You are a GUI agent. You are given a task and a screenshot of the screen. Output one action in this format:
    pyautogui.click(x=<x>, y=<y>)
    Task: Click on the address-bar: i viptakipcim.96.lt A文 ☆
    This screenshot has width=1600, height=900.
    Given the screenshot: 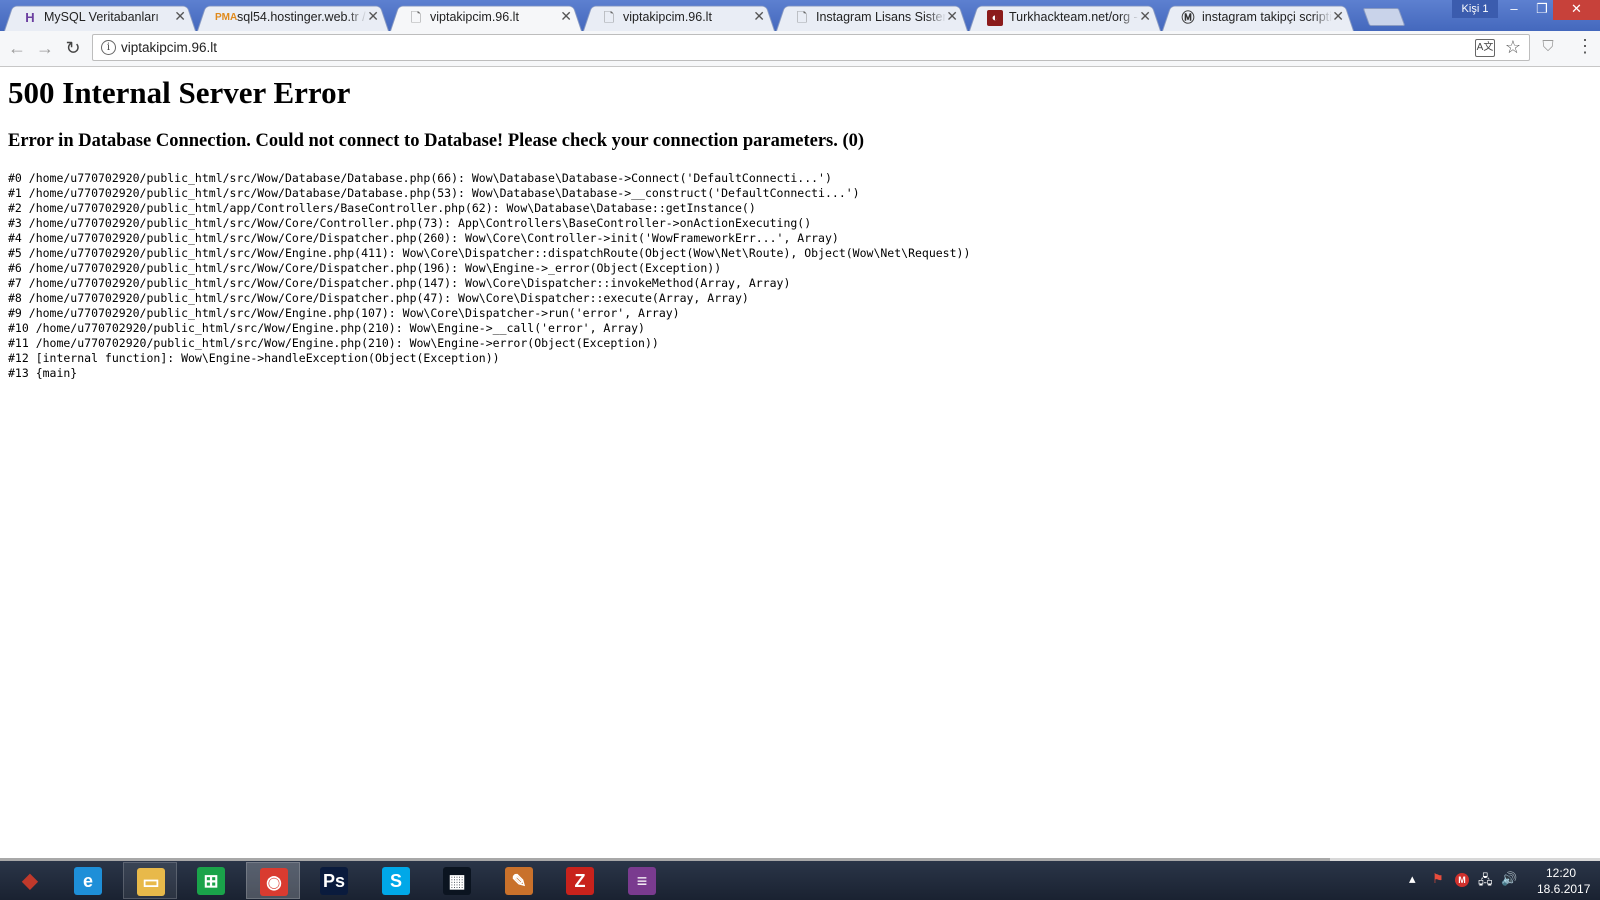 What is the action you would take?
    pyautogui.click(x=811, y=47)
    